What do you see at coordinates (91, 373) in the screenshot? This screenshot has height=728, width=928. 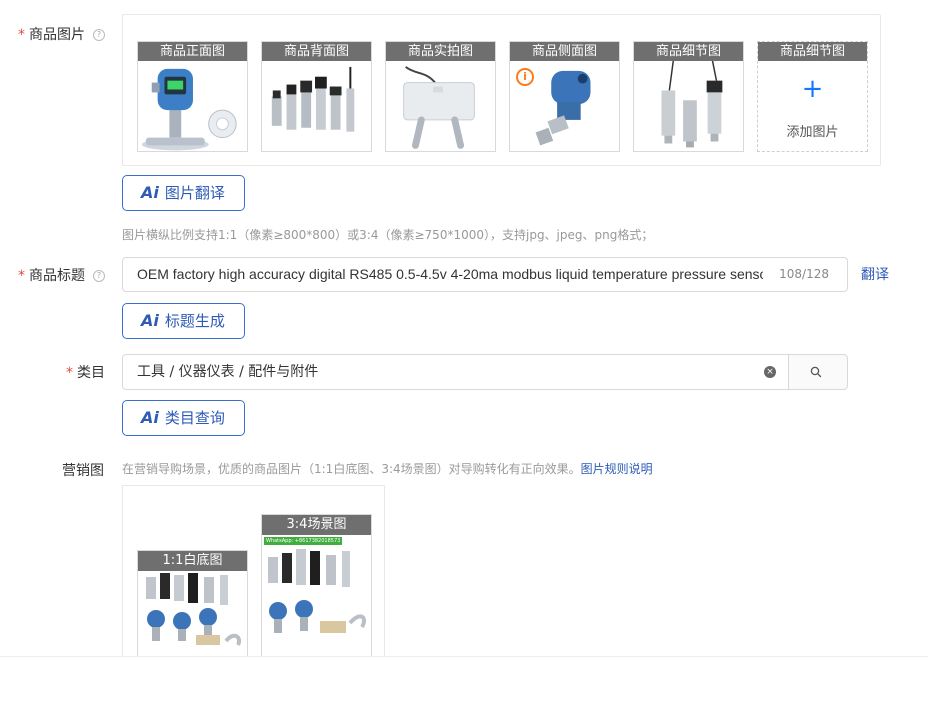 I see `category-label-text: 类目` at bounding box center [91, 373].